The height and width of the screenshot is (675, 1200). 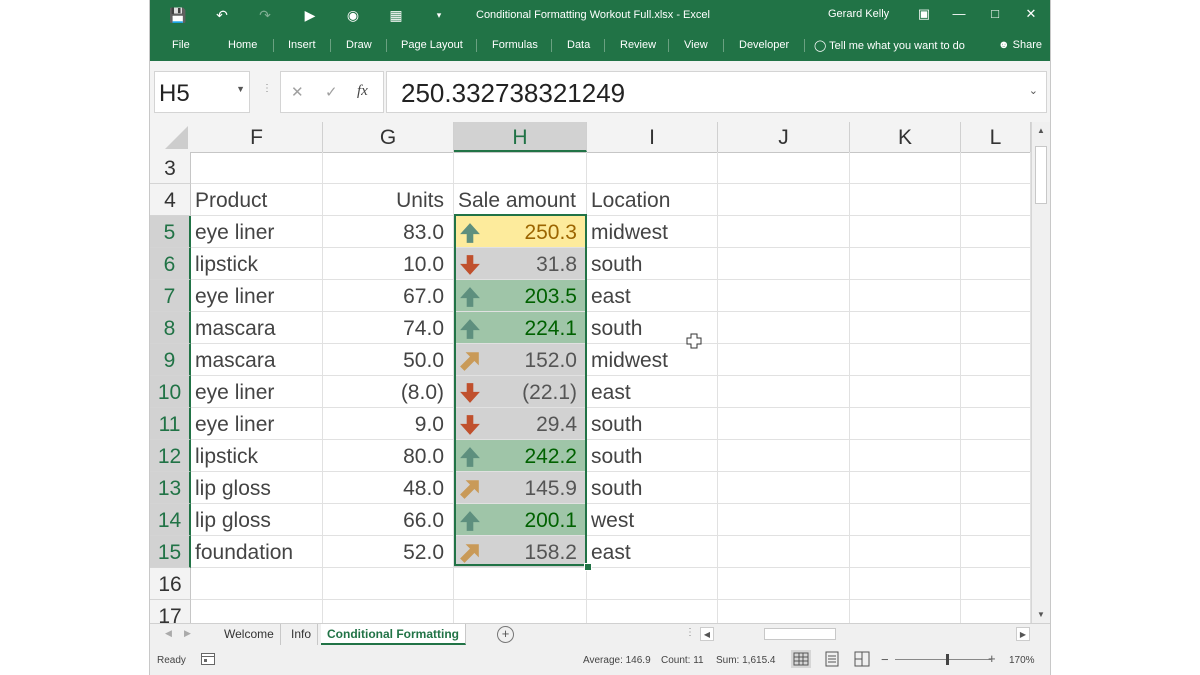 What do you see at coordinates (784, 168) in the screenshot?
I see `cell-j3` at bounding box center [784, 168].